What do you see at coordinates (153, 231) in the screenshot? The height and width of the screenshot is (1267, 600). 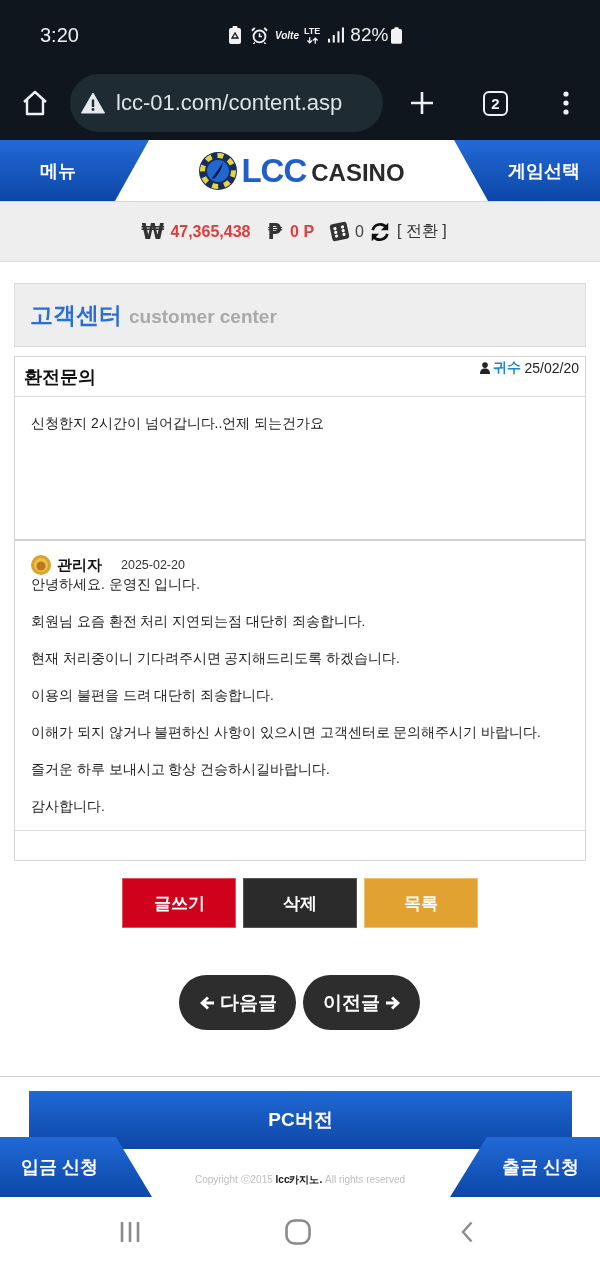 I see `currency-symbol: ₩` at bounding box center [153, 231].